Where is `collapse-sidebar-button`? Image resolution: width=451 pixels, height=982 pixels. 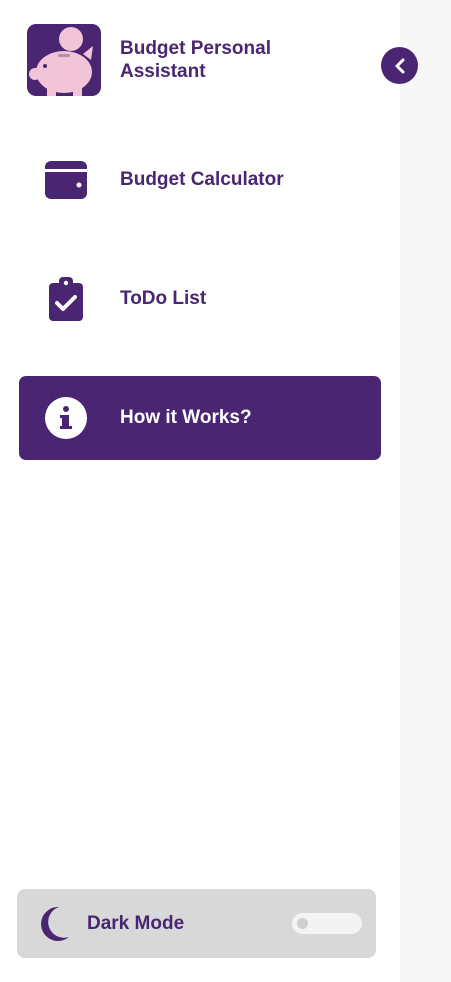 collapse-sidebar-button is located at coordinates (399, 65).